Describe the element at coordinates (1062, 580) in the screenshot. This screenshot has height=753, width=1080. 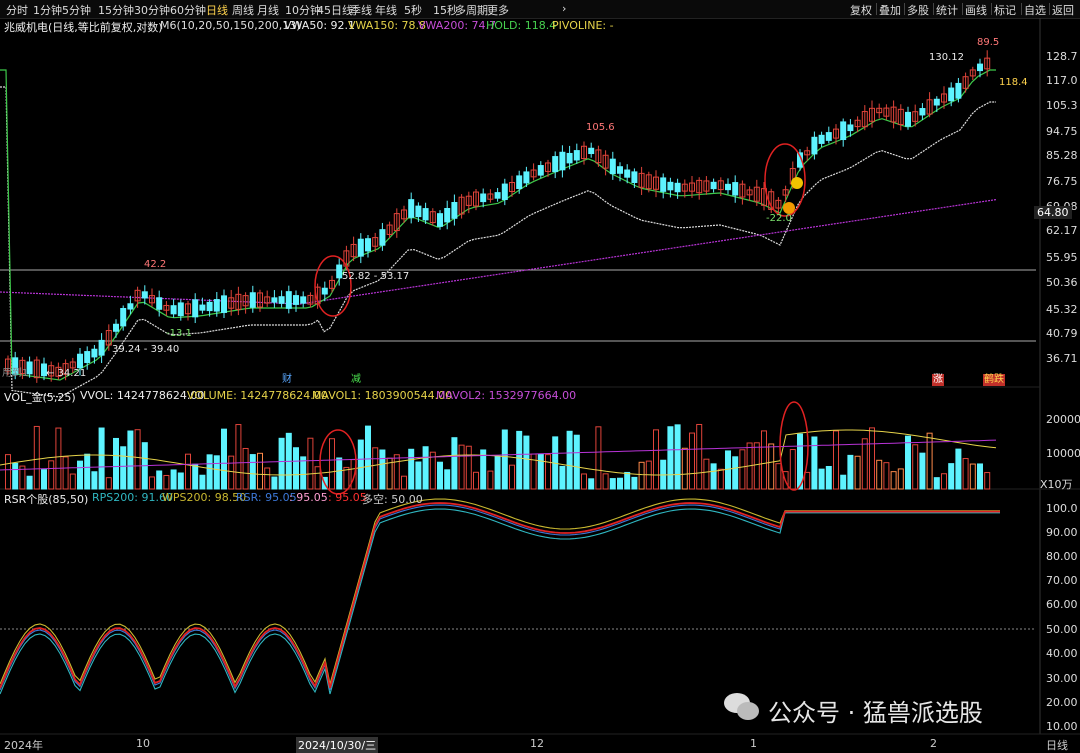
I see `rsr-tick-3: 70.00` at that location.